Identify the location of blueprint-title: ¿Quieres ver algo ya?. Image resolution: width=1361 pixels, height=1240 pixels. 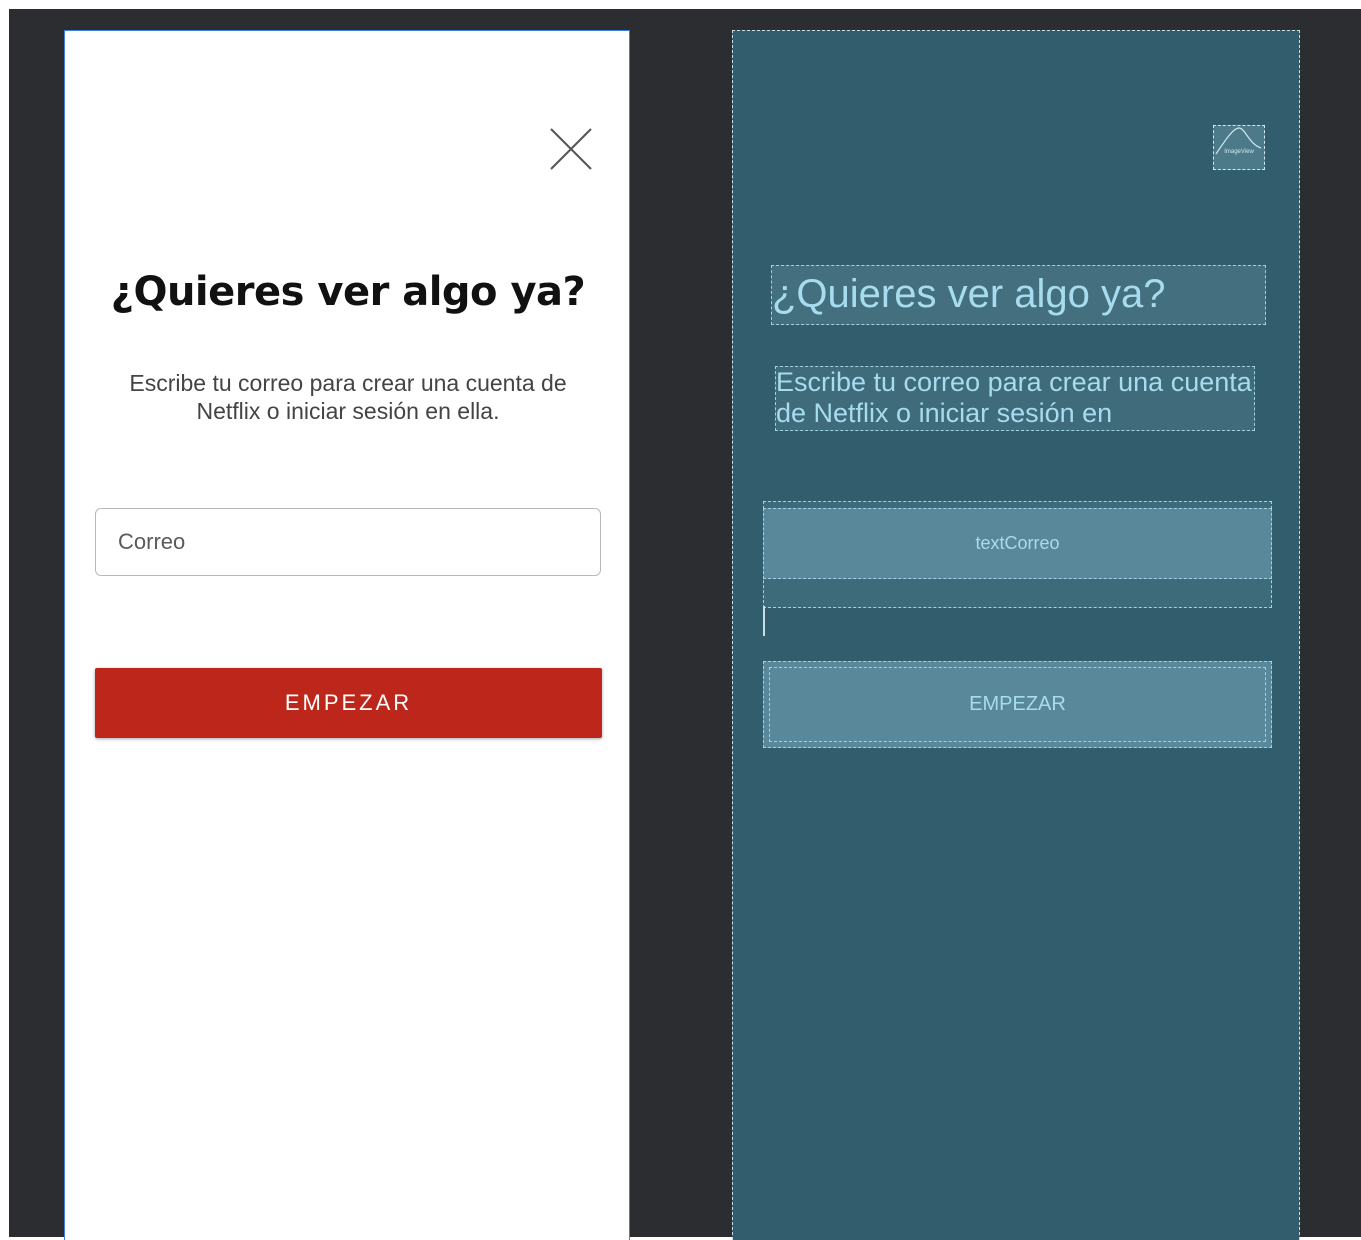
(1018, 295).